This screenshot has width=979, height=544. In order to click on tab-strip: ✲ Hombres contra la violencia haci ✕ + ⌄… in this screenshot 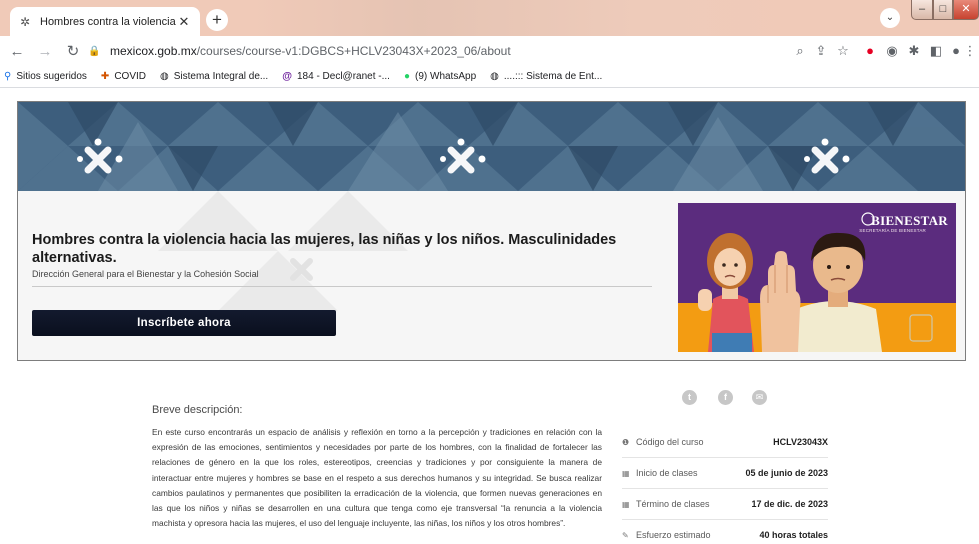, I will do `click(489, 18)`.